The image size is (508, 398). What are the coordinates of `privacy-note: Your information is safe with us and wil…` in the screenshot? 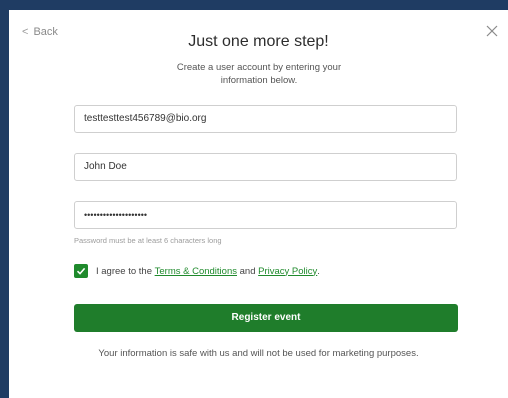 It's located at (258, 353).